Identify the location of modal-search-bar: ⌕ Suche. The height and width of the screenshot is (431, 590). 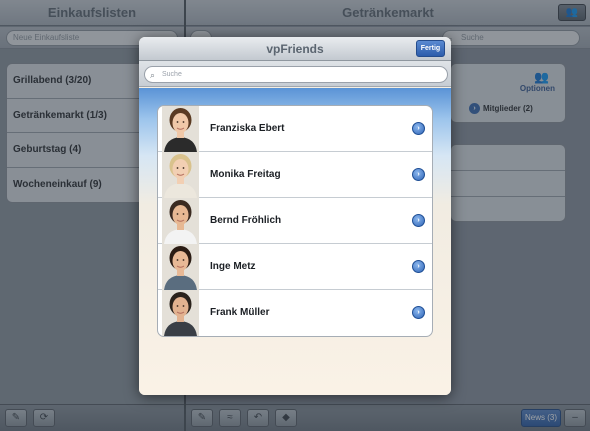
(295, 74).